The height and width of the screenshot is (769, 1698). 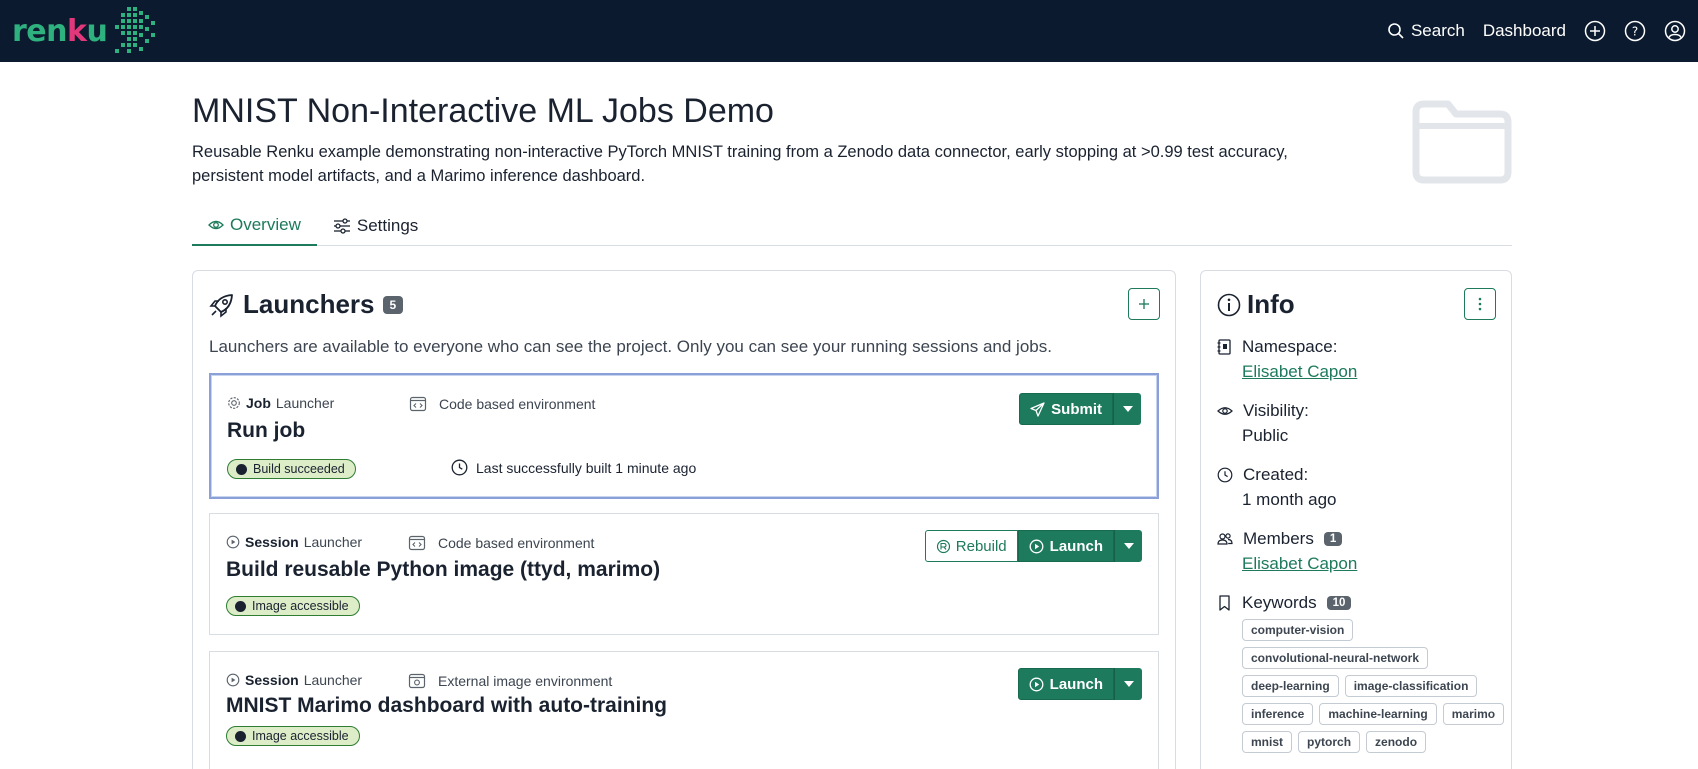 I want to click on info-icon, so click(x=1229, y=304).